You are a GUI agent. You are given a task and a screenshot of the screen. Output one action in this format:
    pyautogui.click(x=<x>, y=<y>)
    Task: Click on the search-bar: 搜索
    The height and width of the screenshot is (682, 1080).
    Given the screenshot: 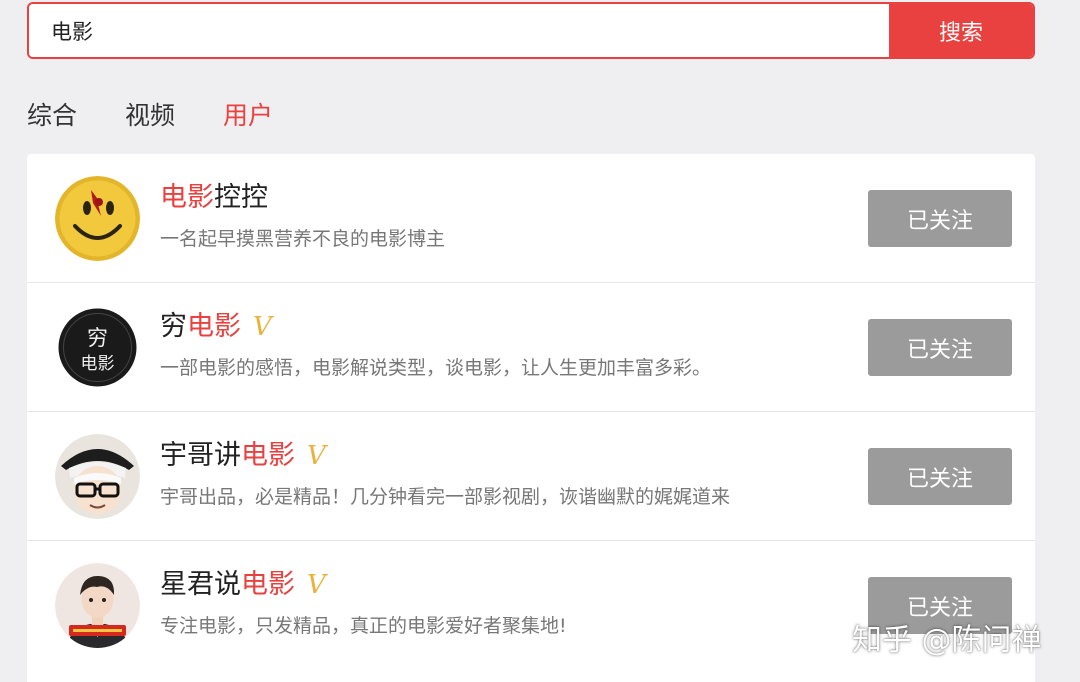 What is the action you would take?
    pyautogui.click(x=531, y=30)
    